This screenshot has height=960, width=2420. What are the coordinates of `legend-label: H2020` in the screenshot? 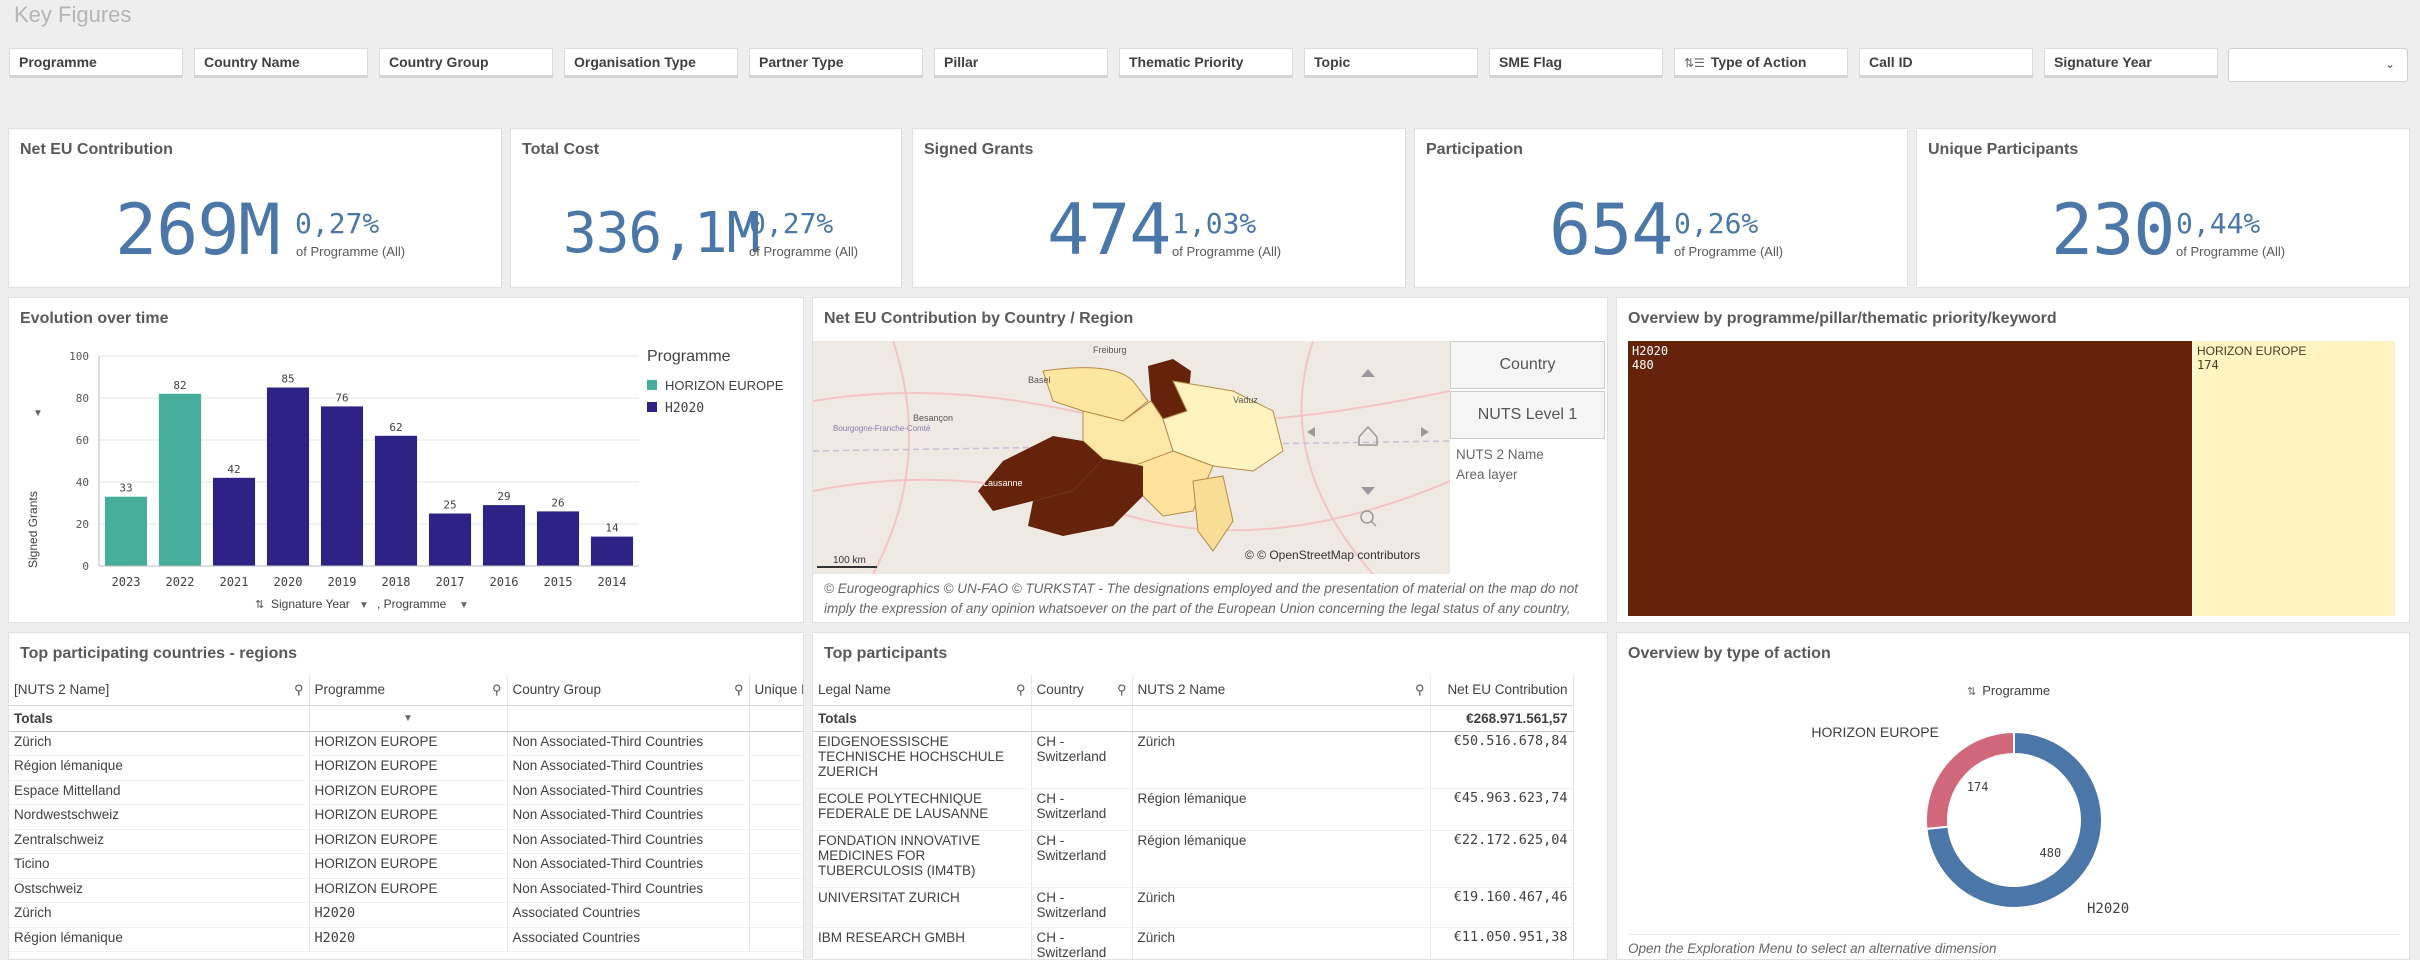 It's located at (684, 408).